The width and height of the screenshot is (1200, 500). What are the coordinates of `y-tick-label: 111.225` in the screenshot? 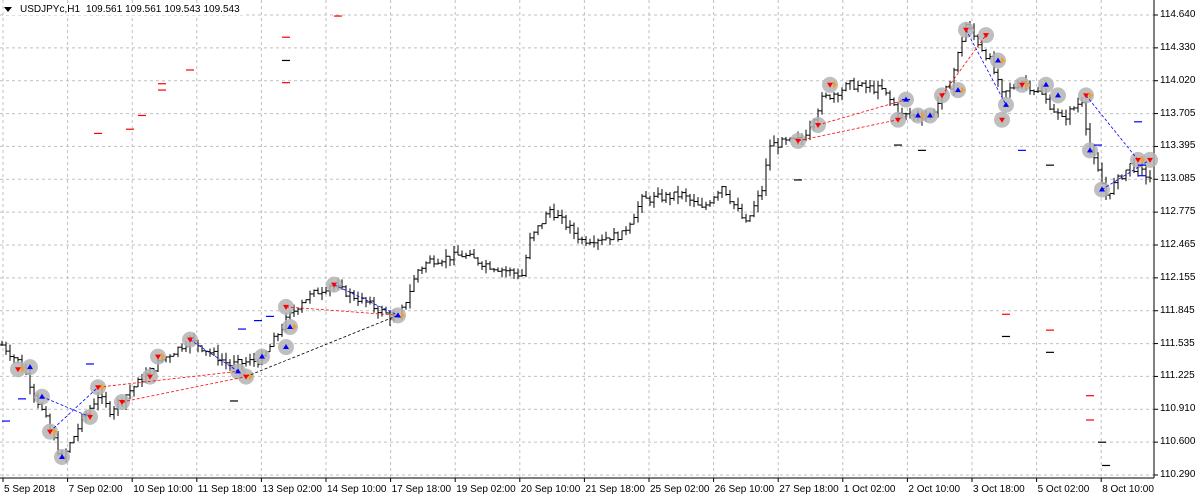 It's located at (1177, 376).